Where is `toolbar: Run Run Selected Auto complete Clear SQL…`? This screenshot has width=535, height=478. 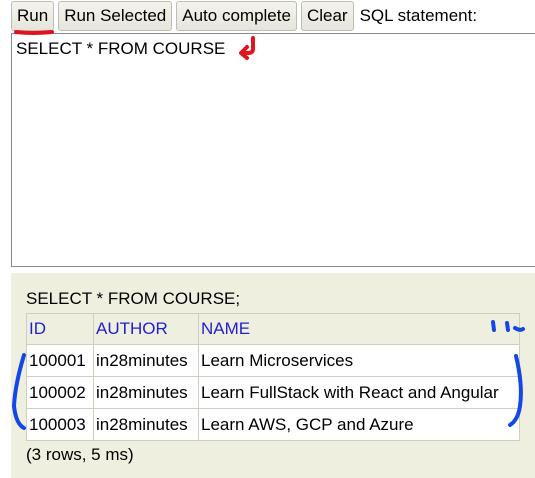 toolbar: Run Run Selected Auto complete Clear SQL… is located at coordinates (244, 16).